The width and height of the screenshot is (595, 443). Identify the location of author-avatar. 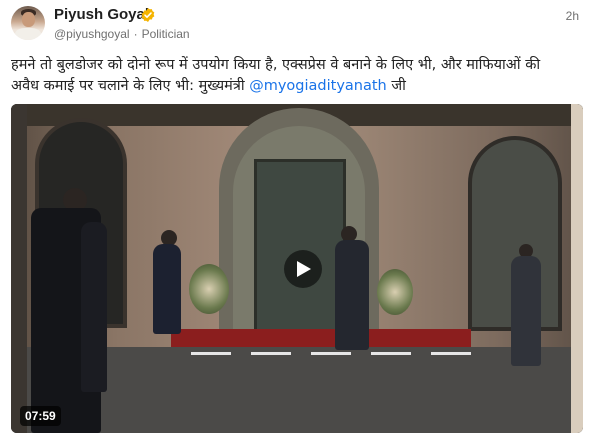
(28, 23).